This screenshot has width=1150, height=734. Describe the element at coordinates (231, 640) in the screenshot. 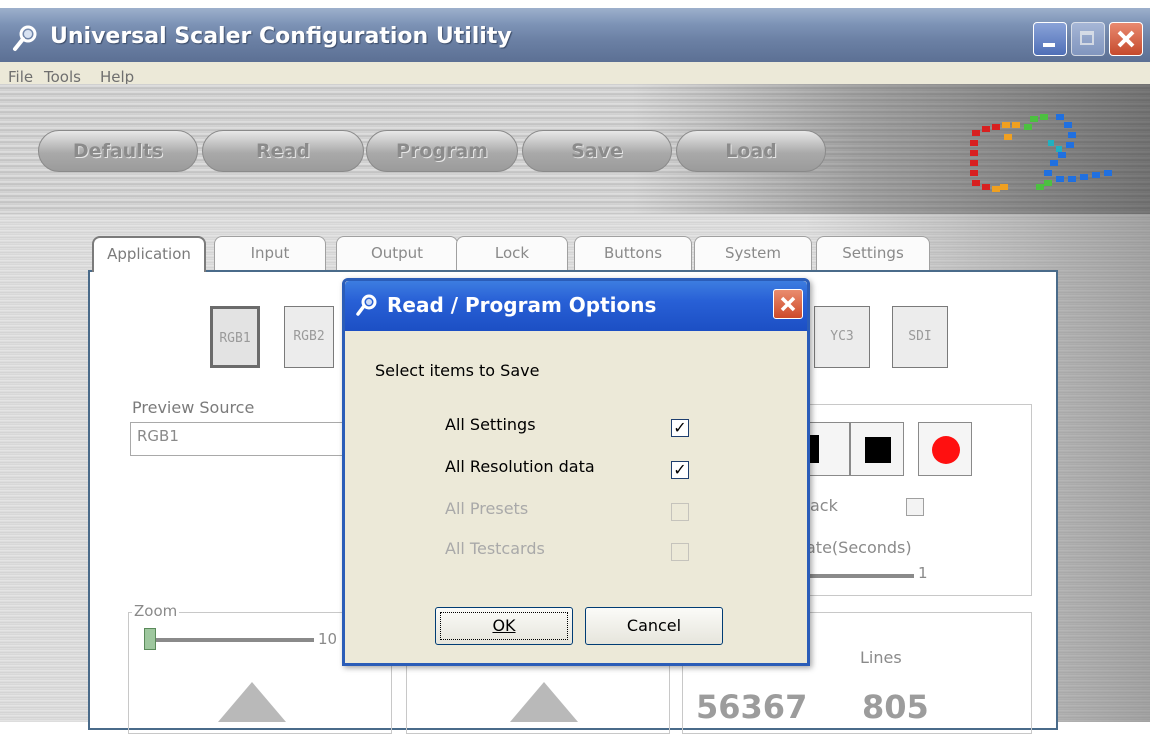

I see `zoom-slider-track` at that location.